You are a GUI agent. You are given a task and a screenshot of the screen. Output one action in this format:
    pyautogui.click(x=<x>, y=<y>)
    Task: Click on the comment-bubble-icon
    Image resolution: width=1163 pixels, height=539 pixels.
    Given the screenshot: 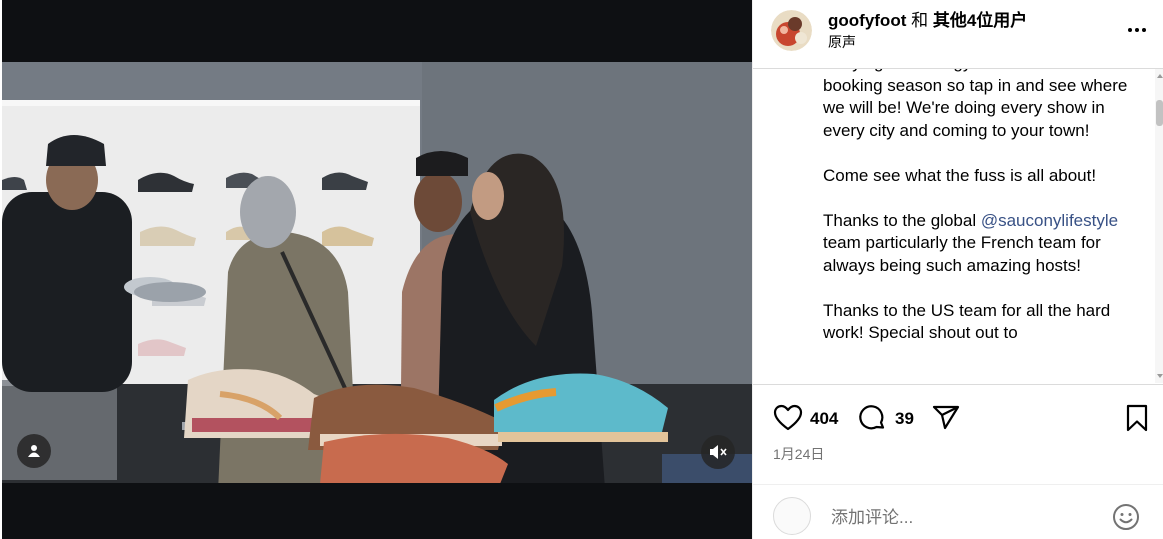 What is the action you would take?
    pyautogui.click(x=872, y=417)
    